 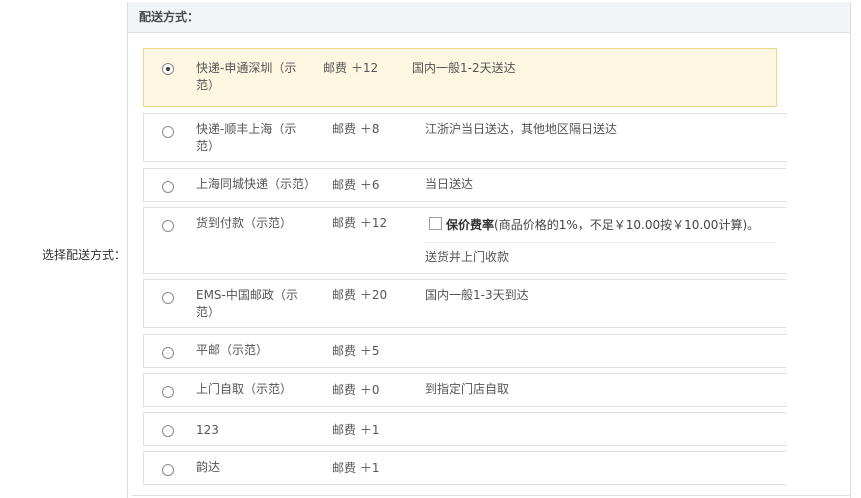 I want to click on shipping-option-self-pickup: 上门自取（示范） 邮费 ＋0 到指定门店自取, so click(x=465, y=390).